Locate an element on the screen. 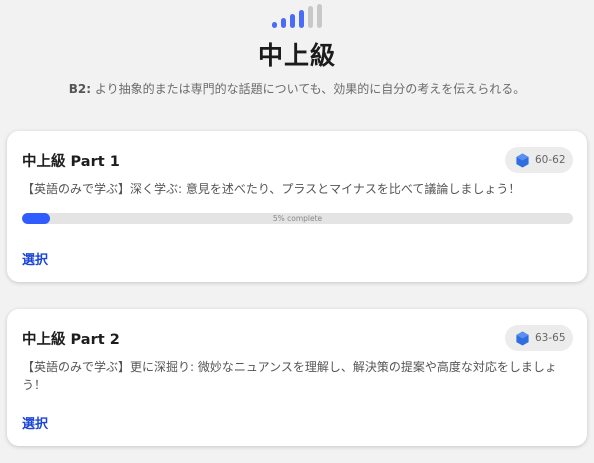 The width and height of the screenshot is (594, 463). lesson-range: 63-65 is located at coordinates (550, 338).